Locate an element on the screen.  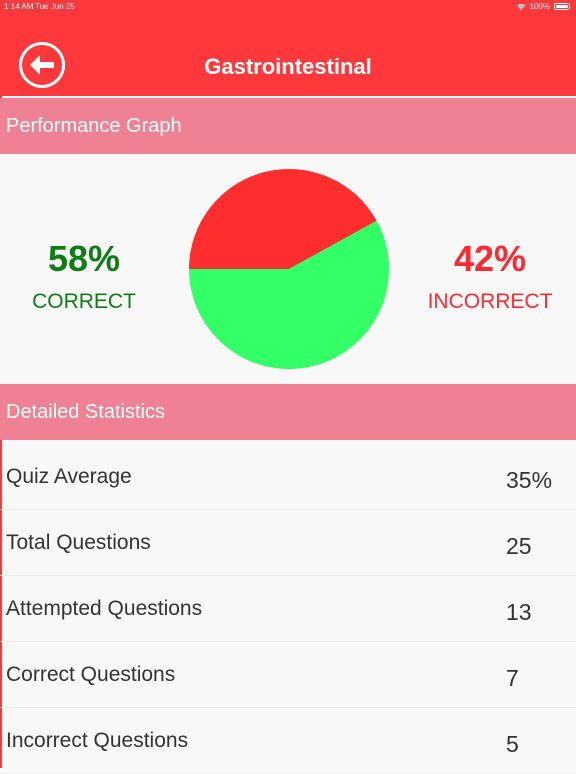
stat-row-total-questions: Total Questions 25 is located at coordinates (288, 543).